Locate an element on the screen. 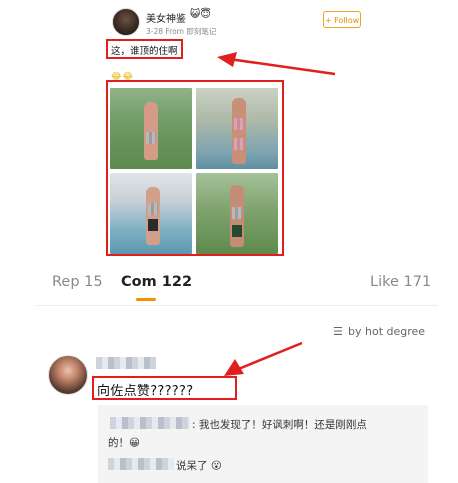 Image resolution: width=458 pixels, height=483 pixels. author-badge-emoji: 😺😇 is located at coordinates (200, 14).